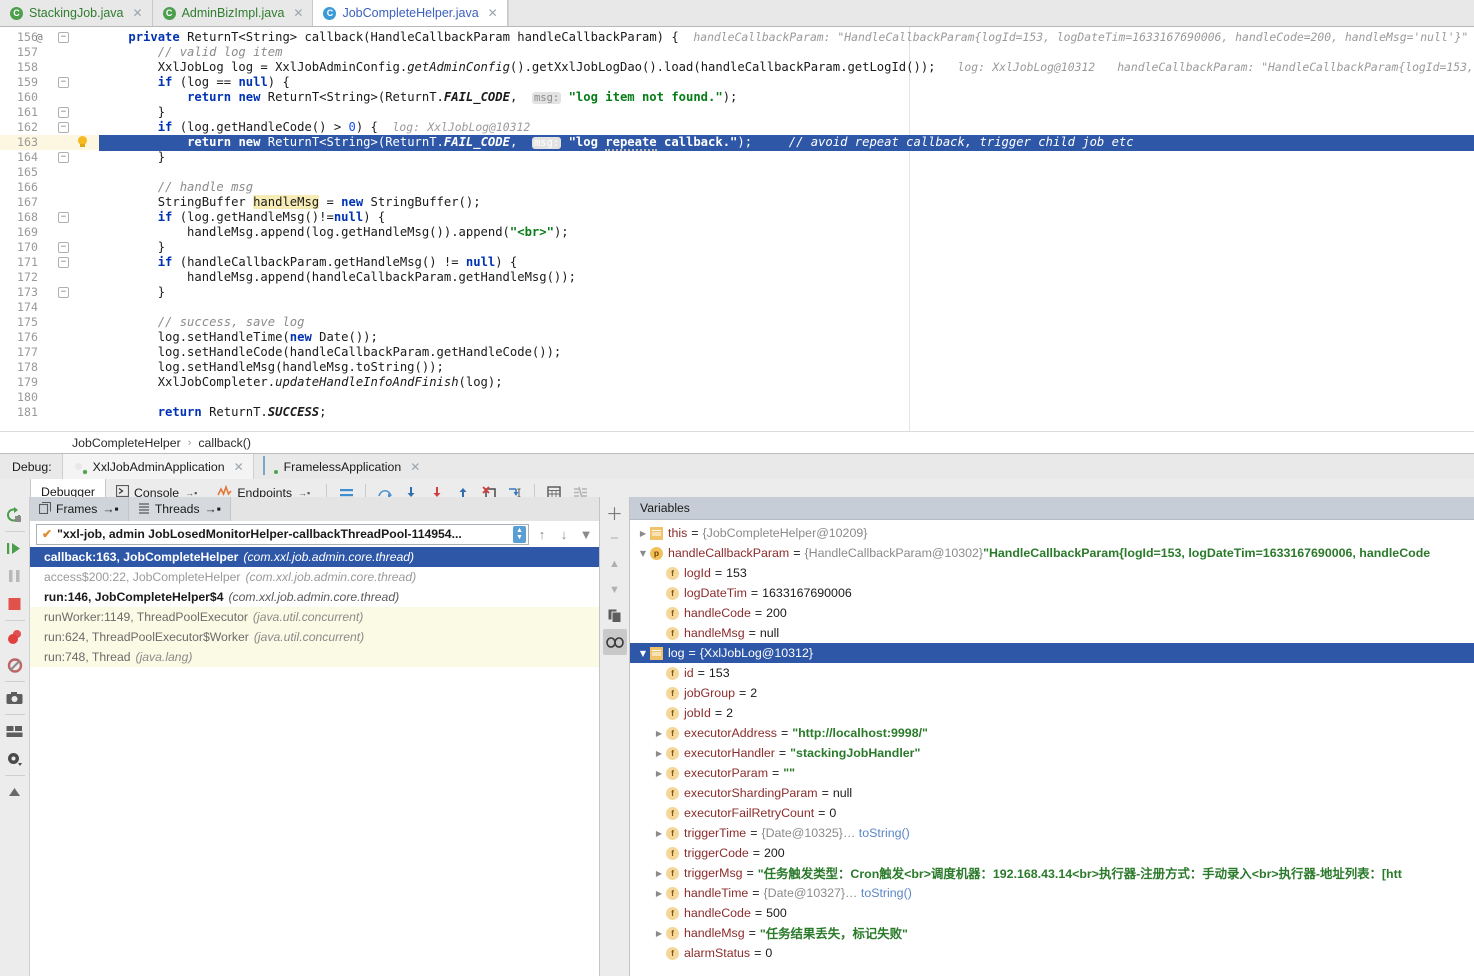  What do you see at coordinates (15, 604) in the screenshot?
I see `stop-icon` at bounding box center [15, 604].